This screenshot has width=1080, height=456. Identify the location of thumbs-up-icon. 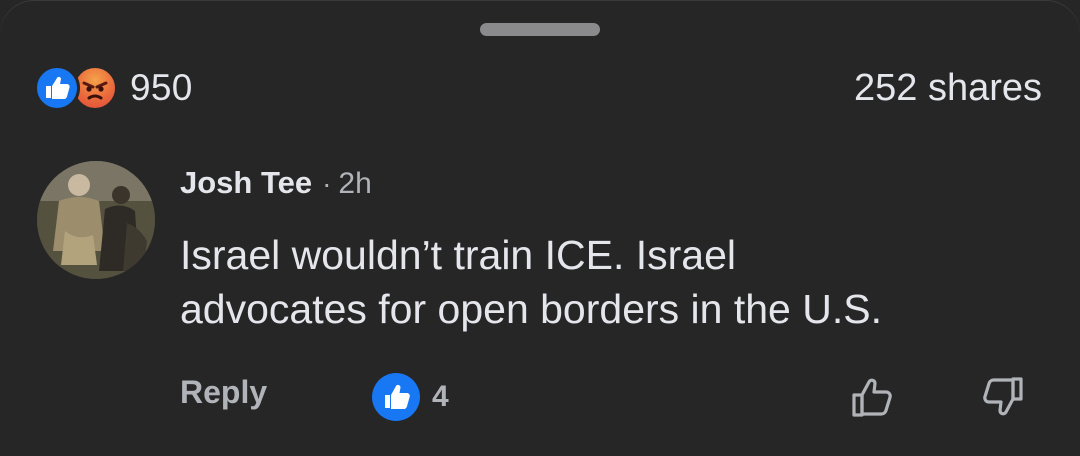
(872, 397).